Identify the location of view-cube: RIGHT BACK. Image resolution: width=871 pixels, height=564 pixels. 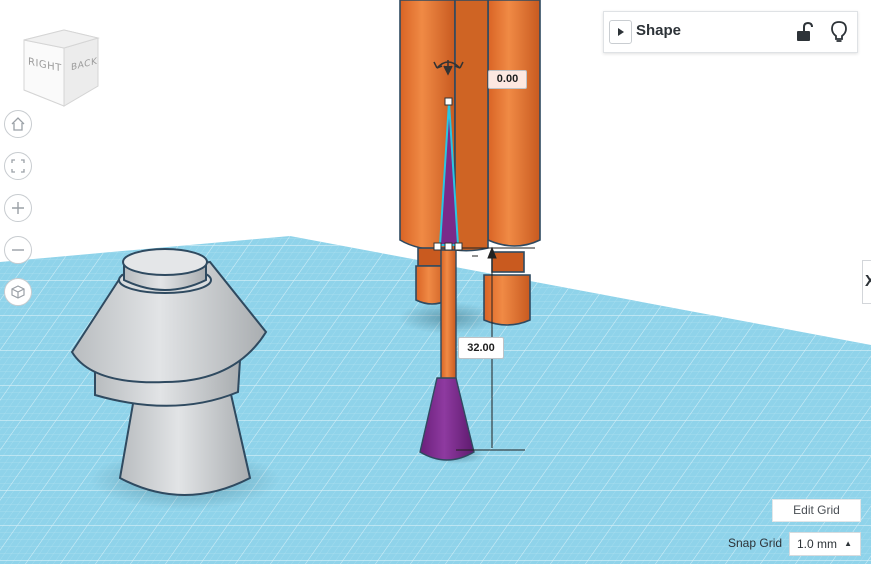
(60, 68).